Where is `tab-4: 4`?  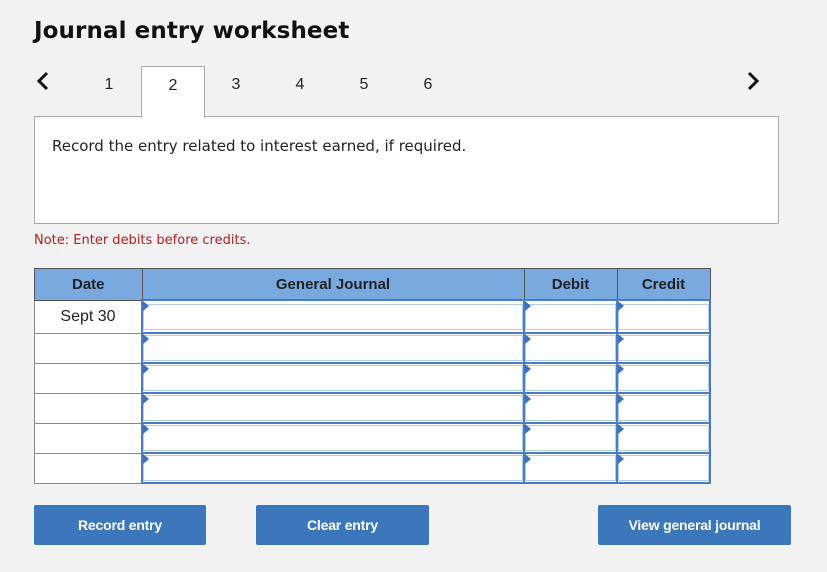
tab-4: 4 is located at coordinates (300, 92).